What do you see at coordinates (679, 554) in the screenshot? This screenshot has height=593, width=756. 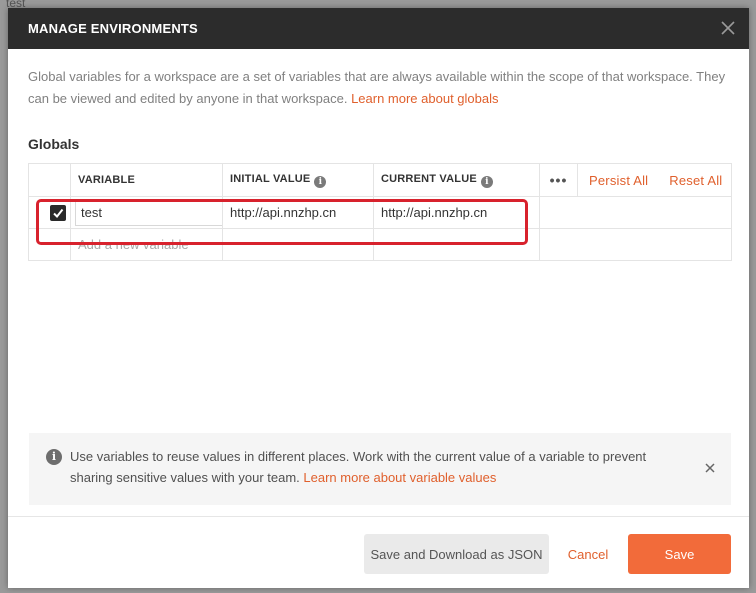 I see `save-button: Save` at bounding box center [679, 554].